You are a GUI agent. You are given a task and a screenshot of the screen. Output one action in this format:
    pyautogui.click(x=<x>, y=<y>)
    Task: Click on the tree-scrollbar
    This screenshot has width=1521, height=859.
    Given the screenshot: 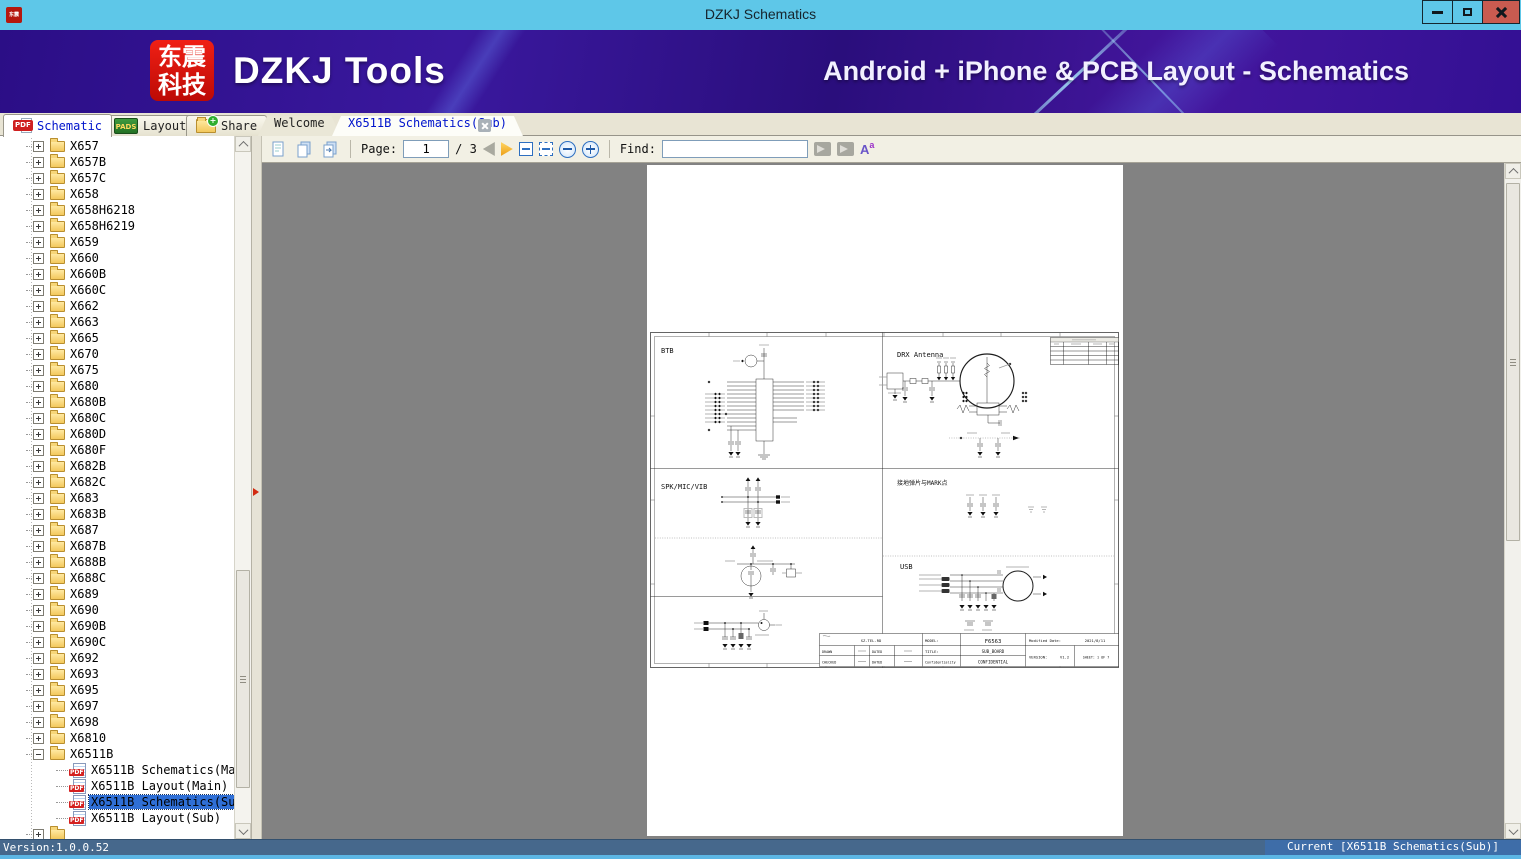 What is the action you would take?
    pyautogui.click(x=242, y=487)
    